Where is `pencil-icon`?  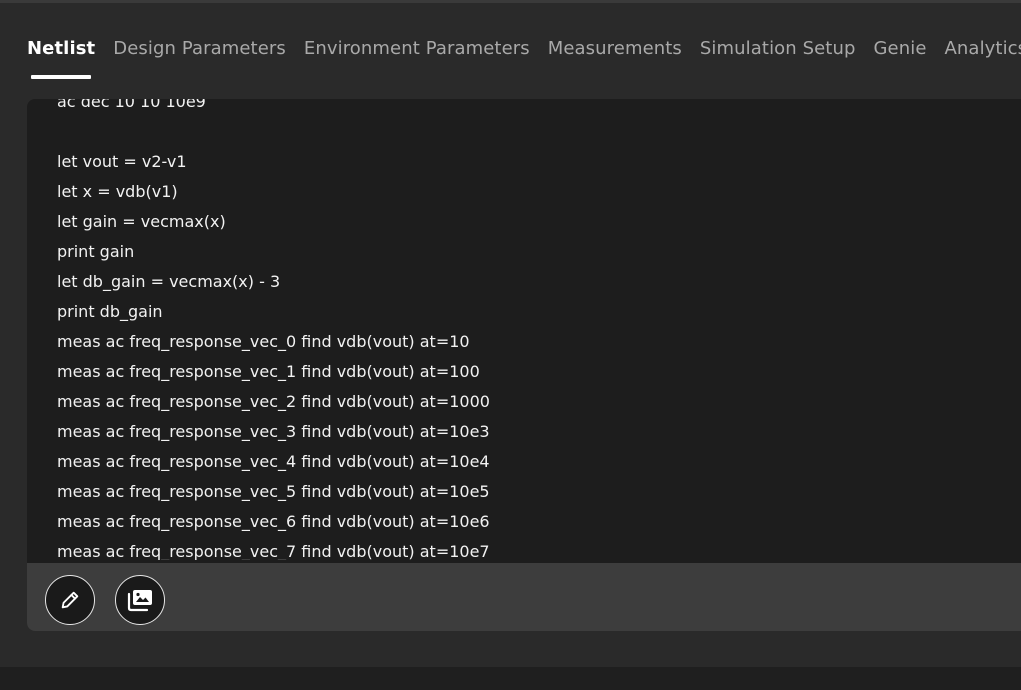 pencil-icon is located at coordinates (70, 600).